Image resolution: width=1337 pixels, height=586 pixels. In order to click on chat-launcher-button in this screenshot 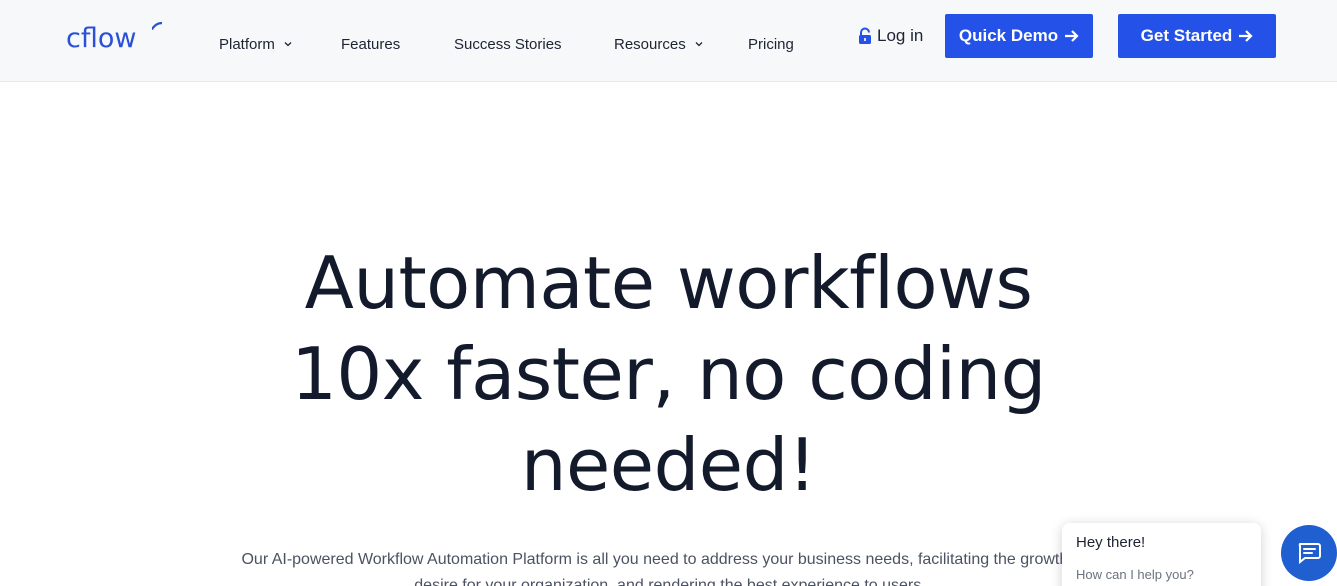, I will do `click(1309, 553)`.